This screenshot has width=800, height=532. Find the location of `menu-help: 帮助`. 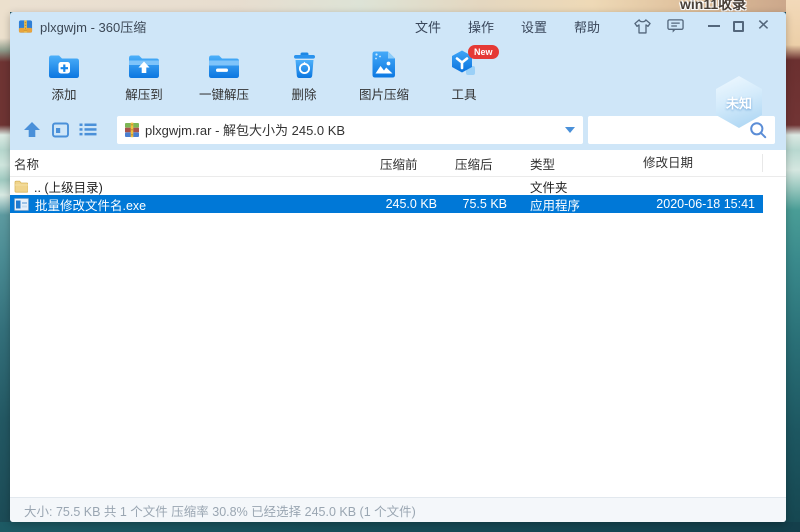

menu-help: 帮助 is located at coordinates (587, 26).